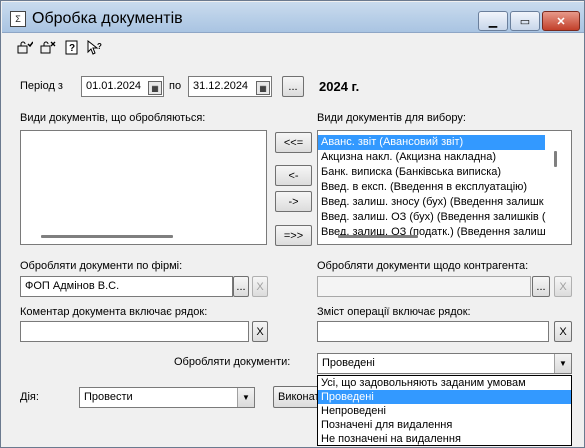 This screenshot has height=448, width=585. I want to click on add-button: <-, so click(293, 175).